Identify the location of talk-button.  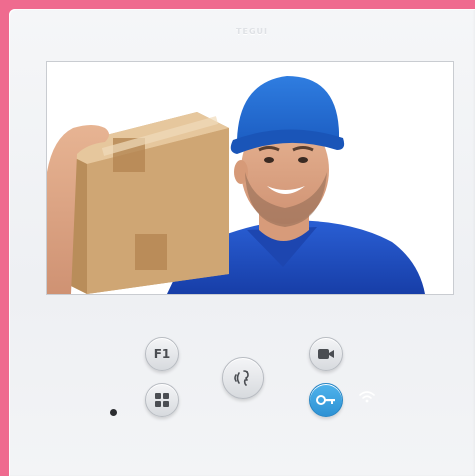
(243, 378).